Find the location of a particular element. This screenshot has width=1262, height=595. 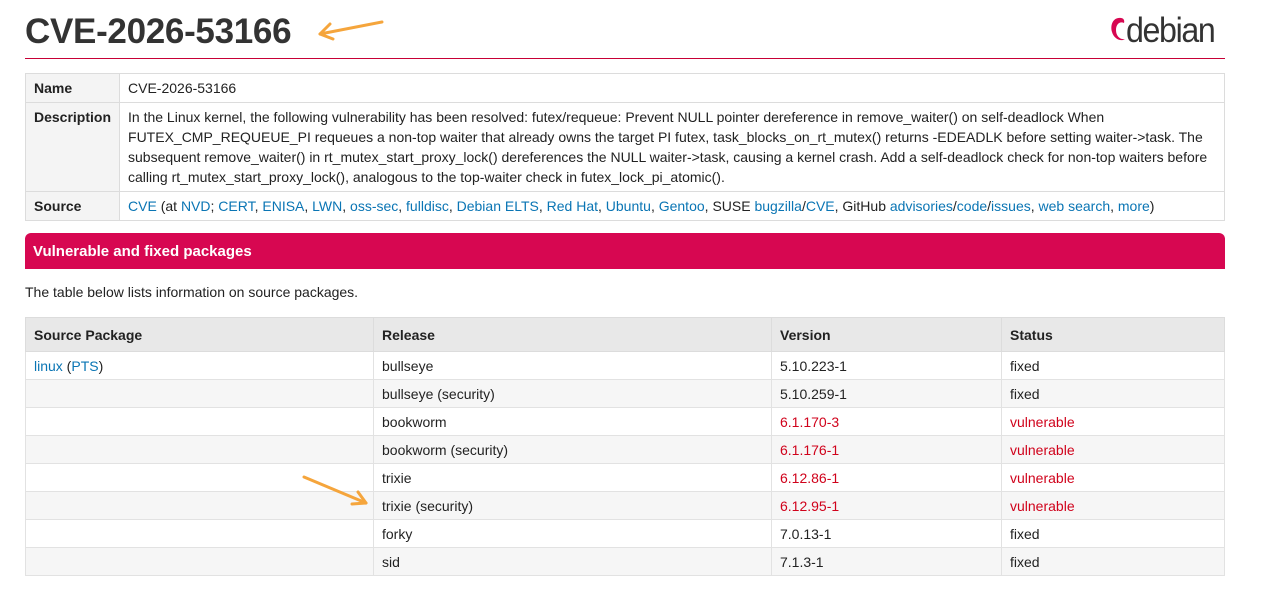

table-row: trixie 6.12.86-1 vulnerable is located at coordinates (625, 477).